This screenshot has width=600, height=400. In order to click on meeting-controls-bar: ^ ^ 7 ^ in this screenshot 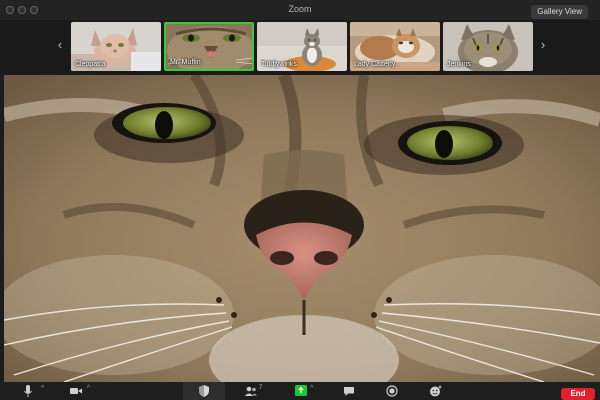, I will do `click(300, 391)`.